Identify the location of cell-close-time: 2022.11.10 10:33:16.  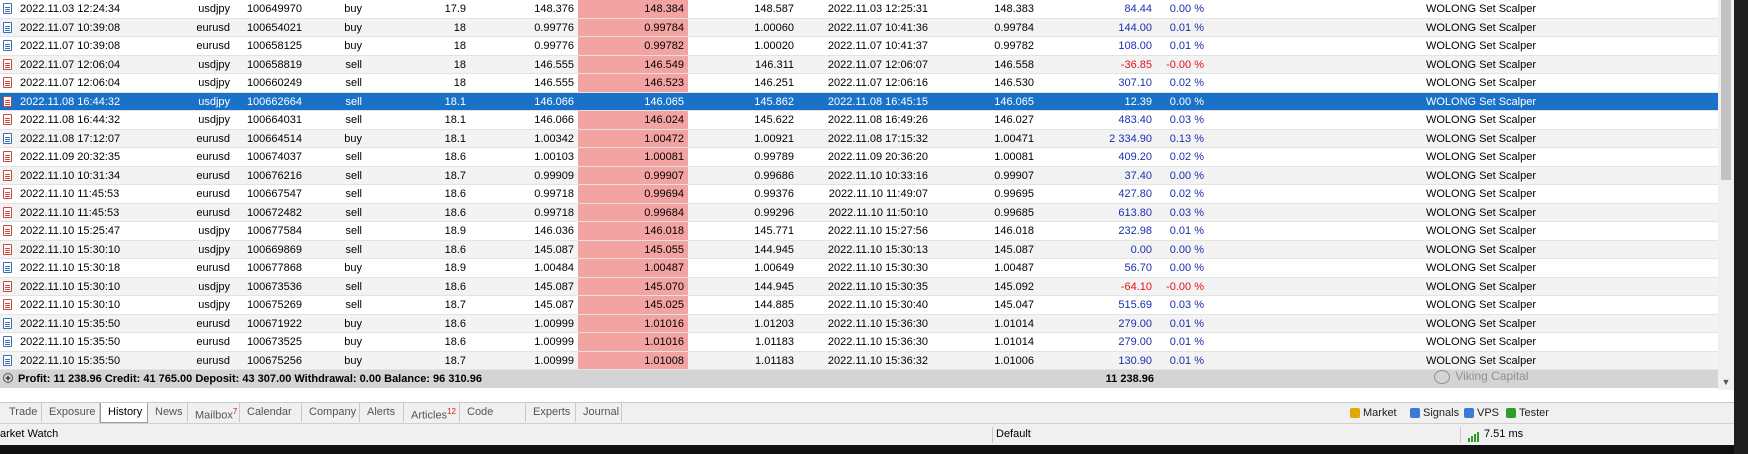
(877, 175).